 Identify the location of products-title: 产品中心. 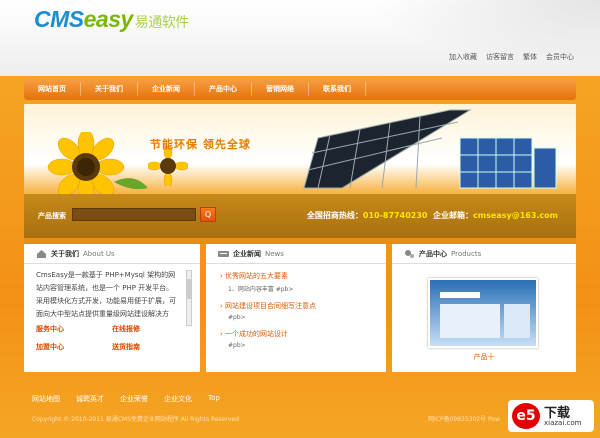
(433, 253).